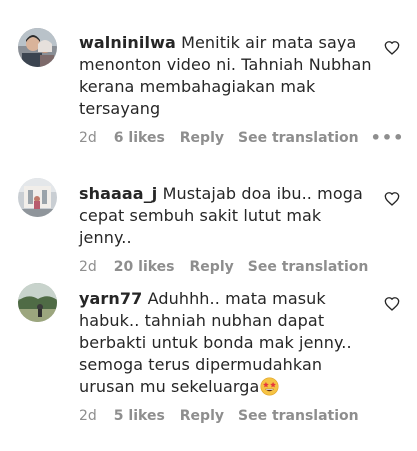 This screenshot has height=451, width=417. Describe the element at coordinates (110, 298) in the screenshot. I see `comment-username: yarn77` at that location.